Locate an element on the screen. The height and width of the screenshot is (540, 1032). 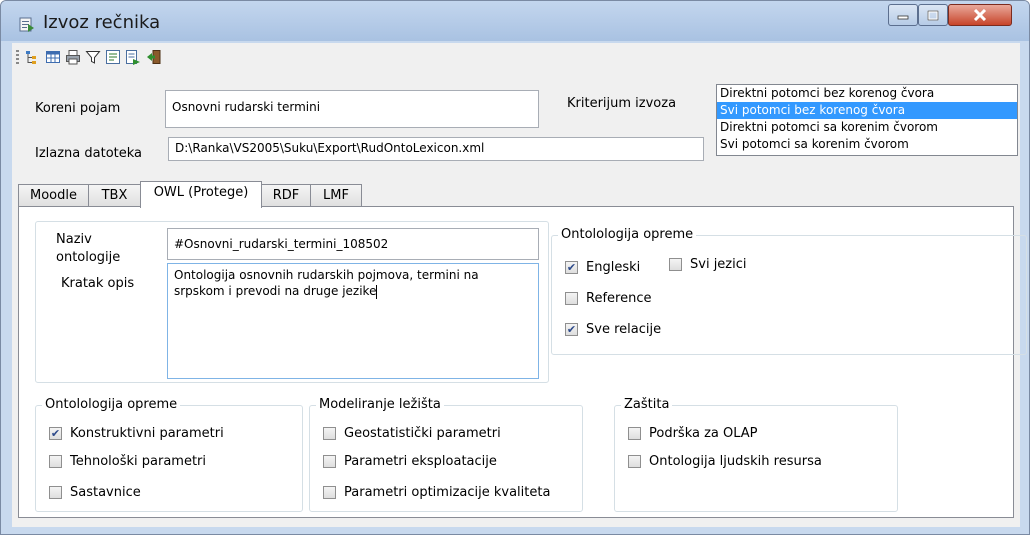
olap-support-checkbox: Podrška za OLAP is located at coordinates (693, 433).